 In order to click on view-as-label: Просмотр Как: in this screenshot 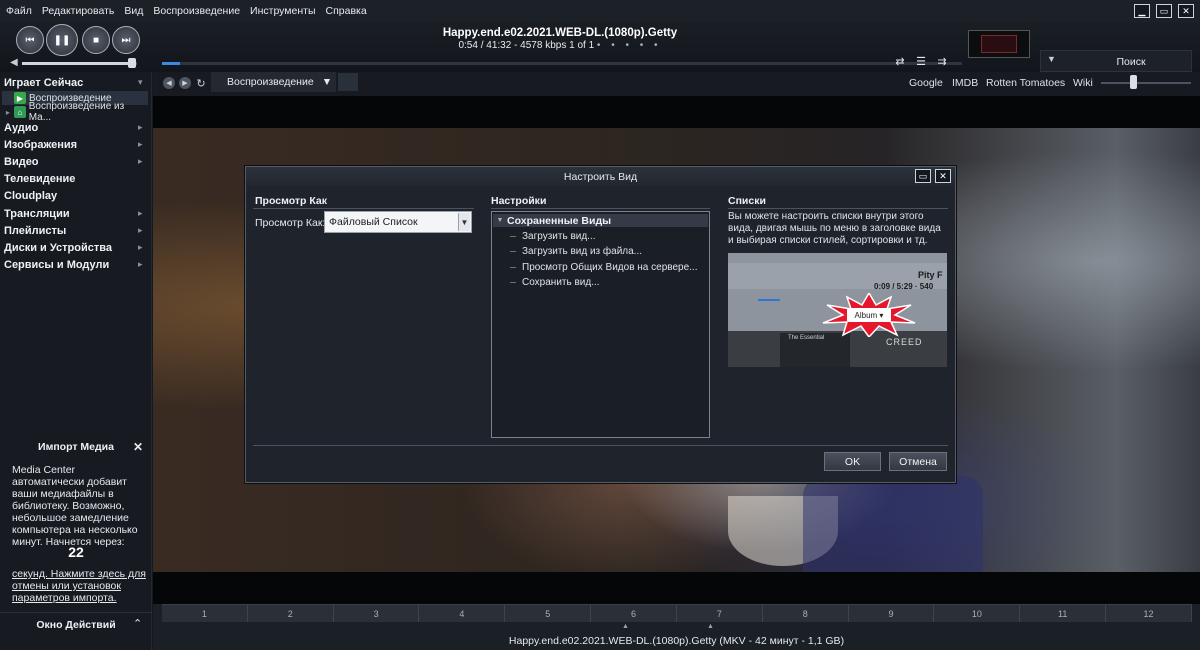, I will do `click(290, 223)`.